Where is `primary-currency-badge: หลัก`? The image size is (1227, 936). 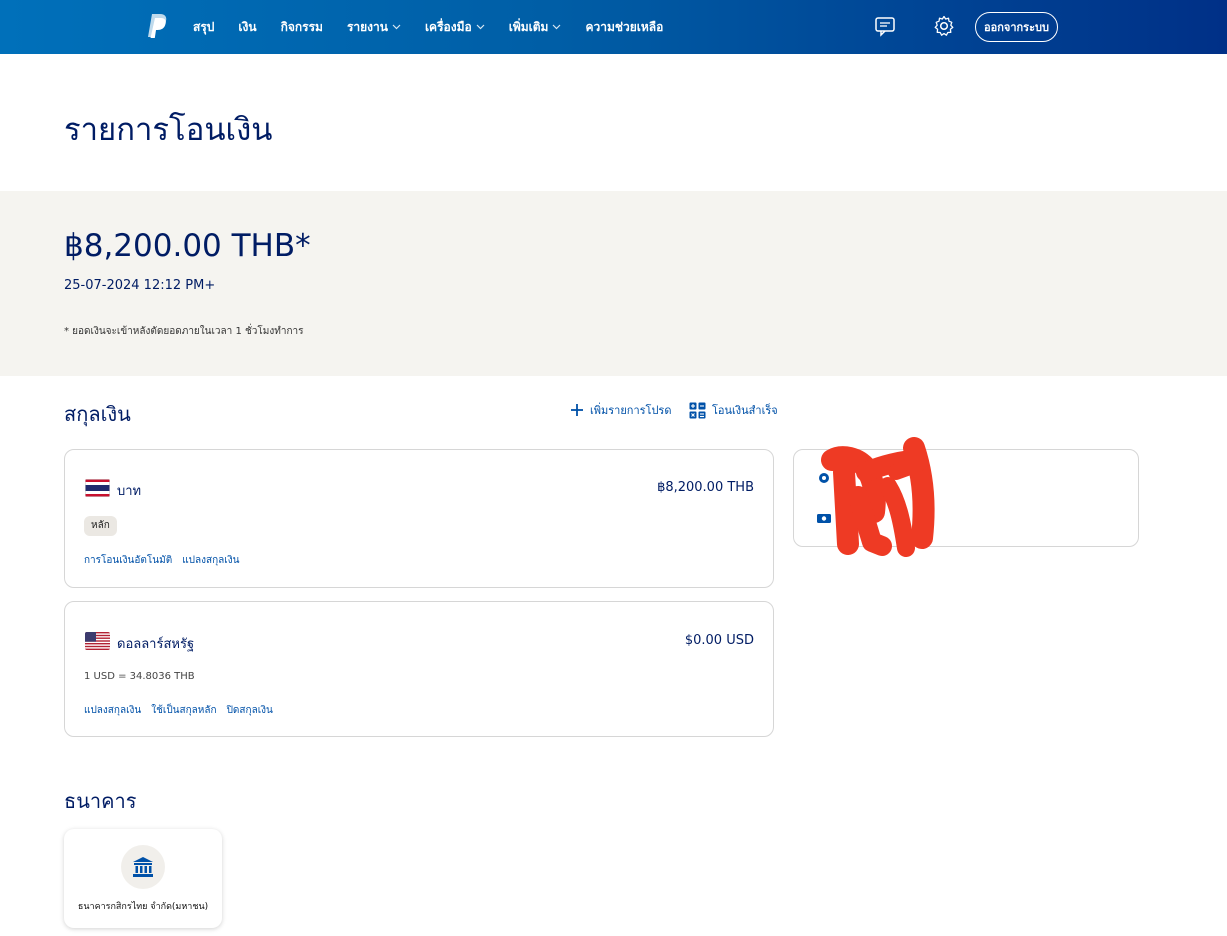 primary-currency-badge: หลัก is located at coordinates (100, 526).